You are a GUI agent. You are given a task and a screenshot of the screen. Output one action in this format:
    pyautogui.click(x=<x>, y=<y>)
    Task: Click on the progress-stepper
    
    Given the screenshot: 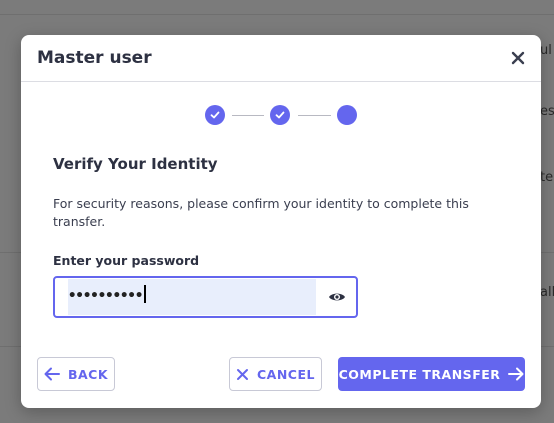 What is the action you would take?
    pyautogui.click(x=282, y=116)
    